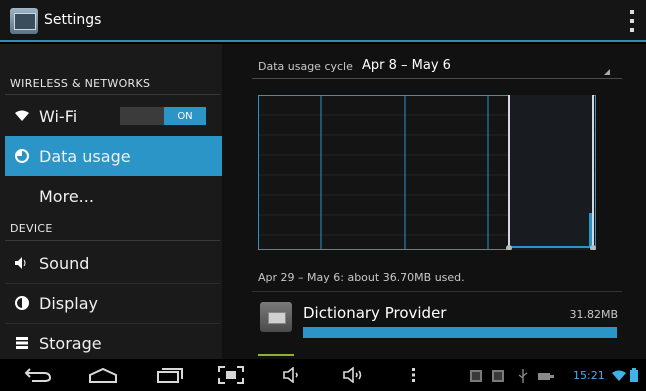 This screenshot has height=391, width=646. Describe the element at coordinates (22, 263) in the screenshot. I see `speaker-icon` at that location.